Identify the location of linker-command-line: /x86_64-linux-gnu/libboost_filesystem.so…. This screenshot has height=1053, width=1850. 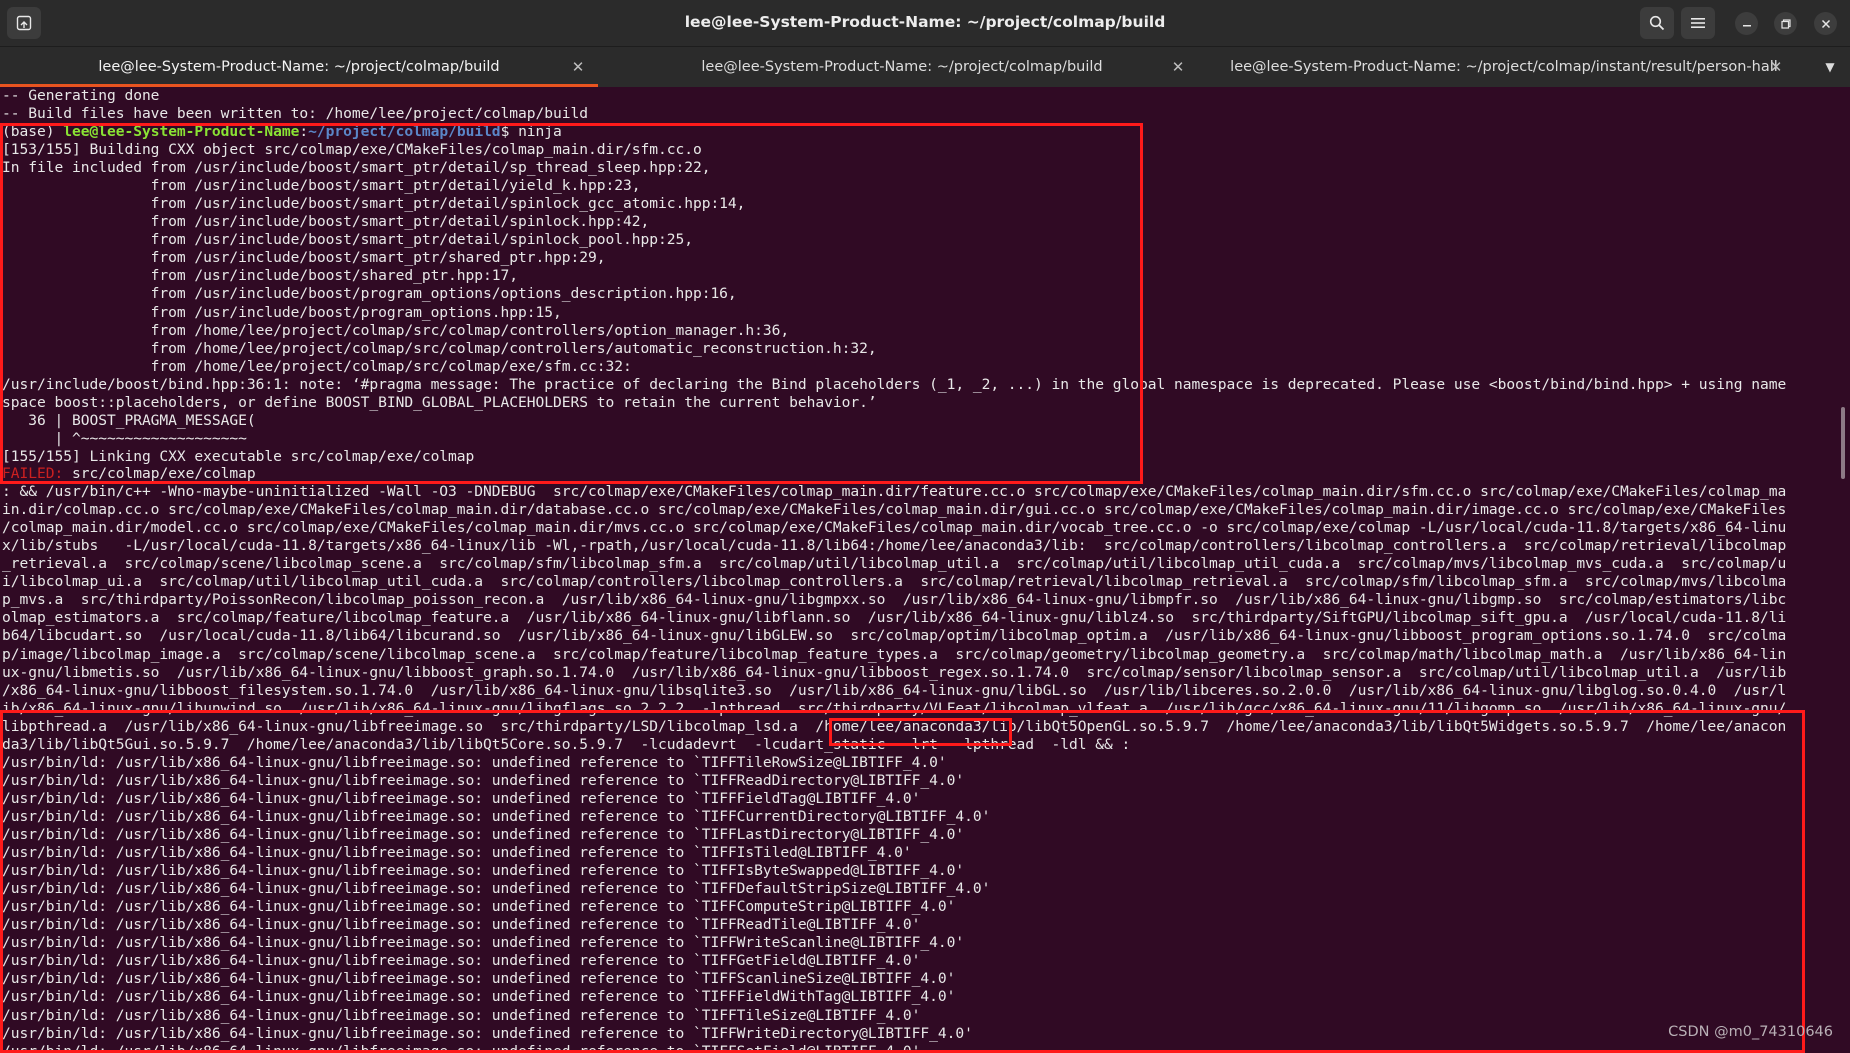
(894, 690).